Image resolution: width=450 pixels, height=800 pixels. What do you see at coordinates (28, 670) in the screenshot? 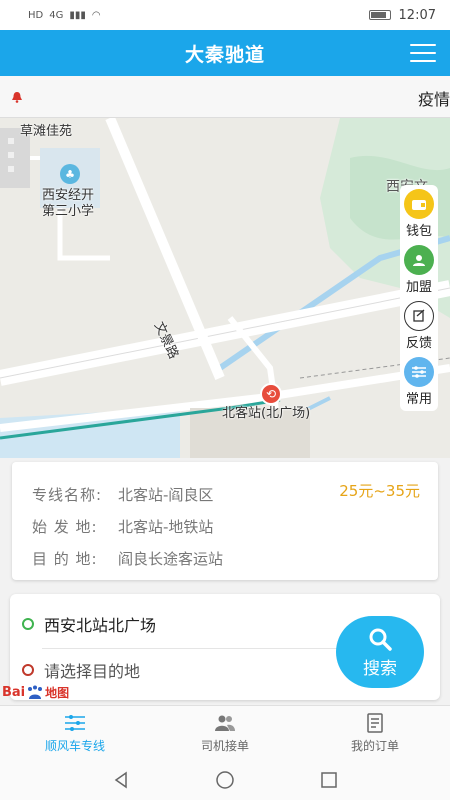
I see `destination-dot-icon` at bounding box center [28, 670].